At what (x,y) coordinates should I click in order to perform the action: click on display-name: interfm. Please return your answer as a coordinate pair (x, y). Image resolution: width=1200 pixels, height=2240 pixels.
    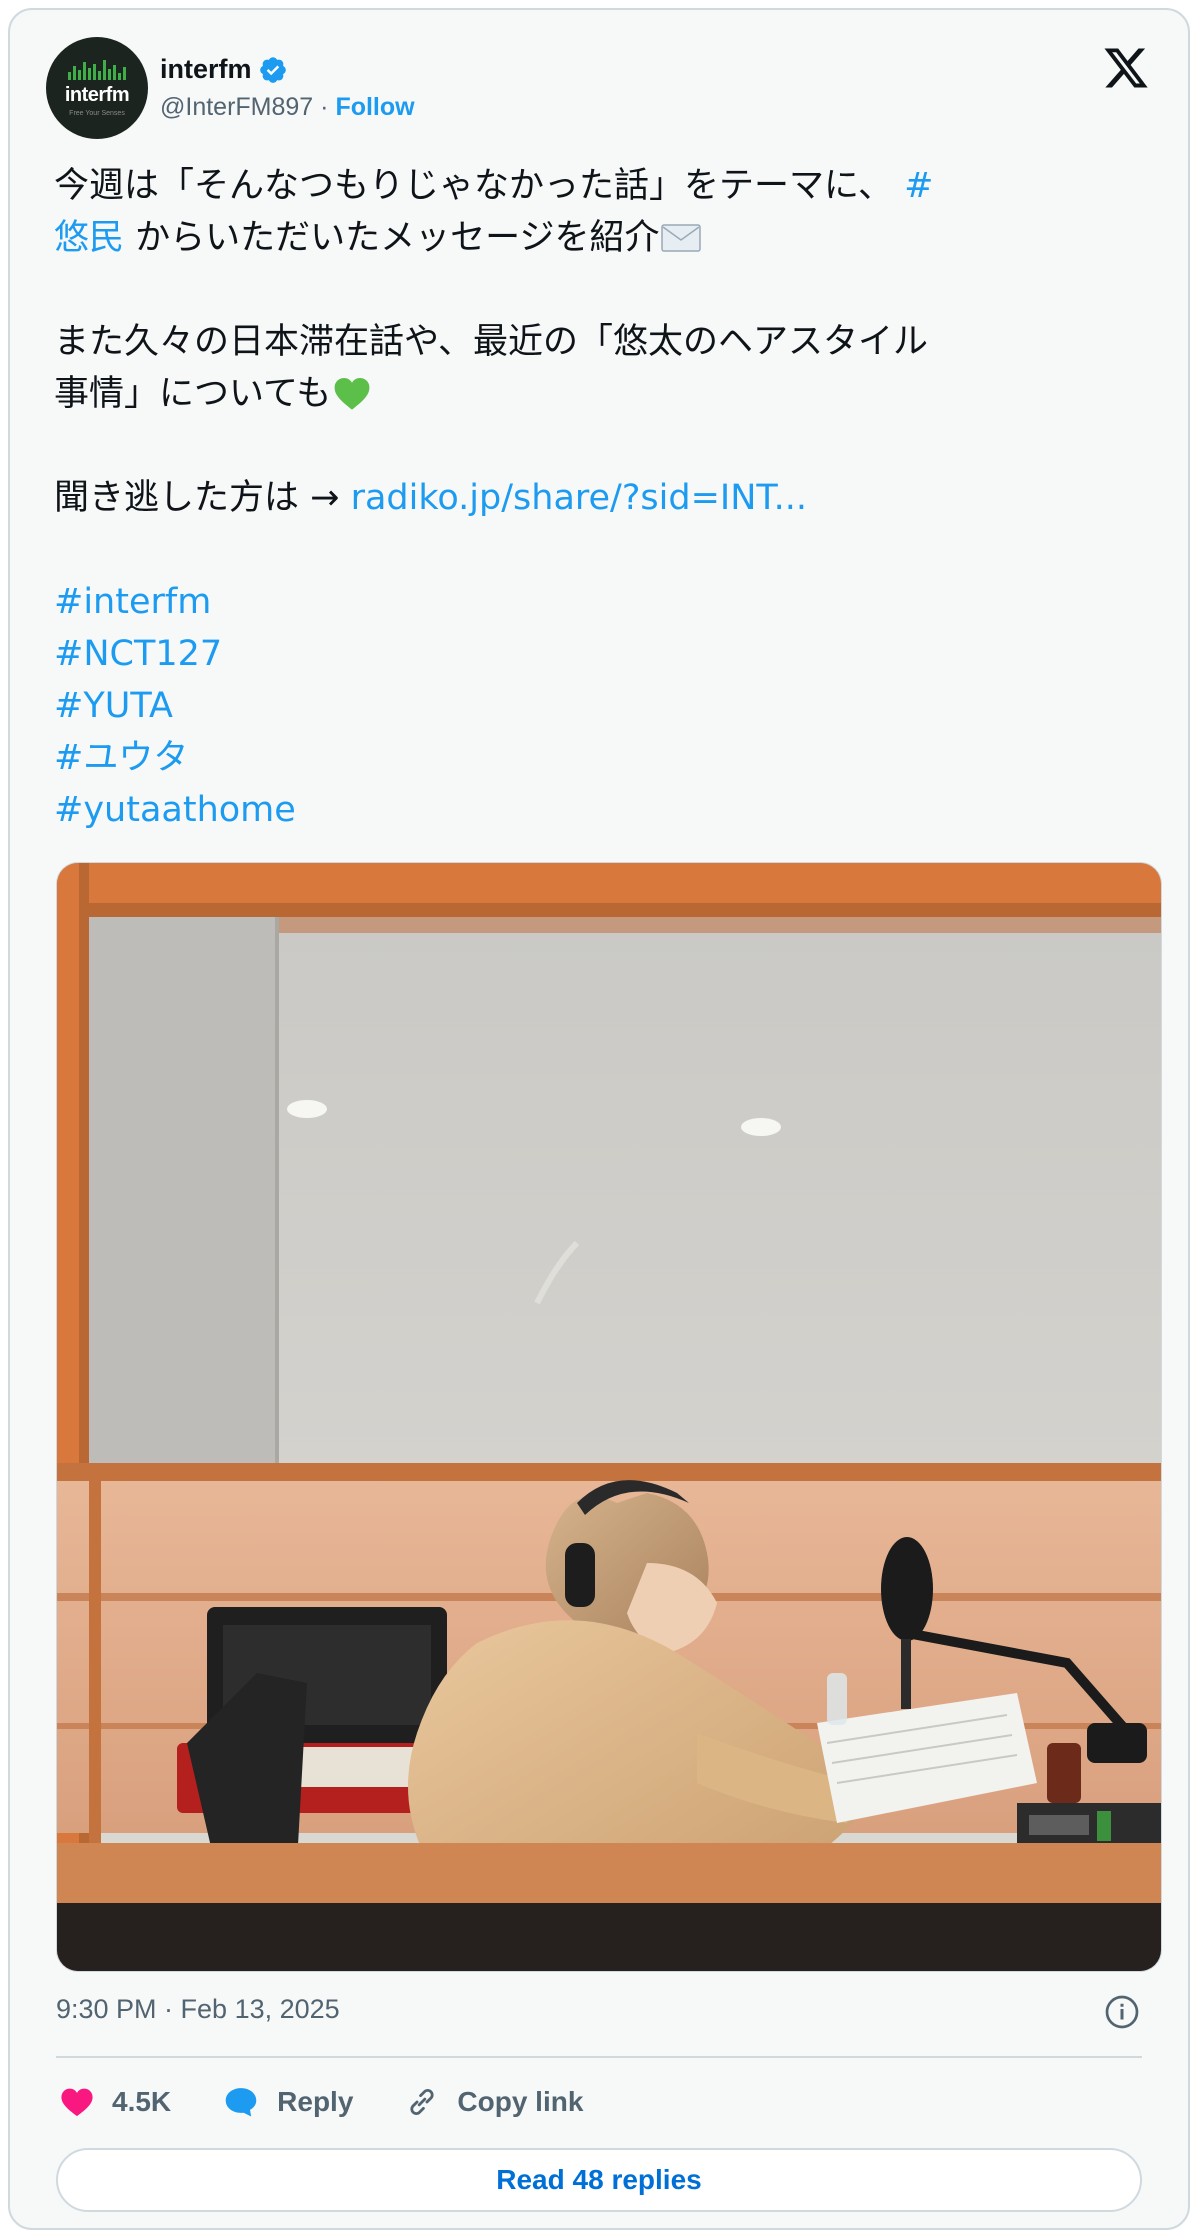
    Looking at the image, I should click on (206, 69).